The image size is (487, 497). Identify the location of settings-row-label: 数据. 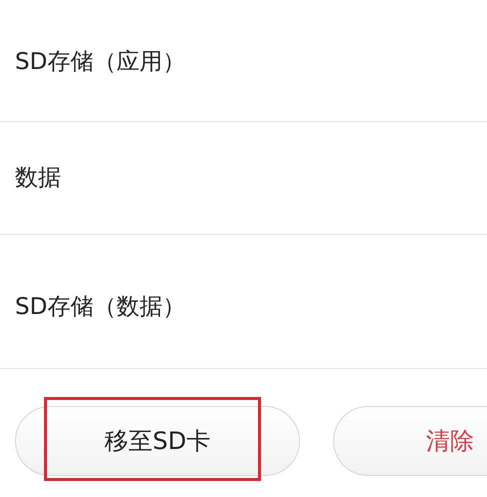
(38, 178).